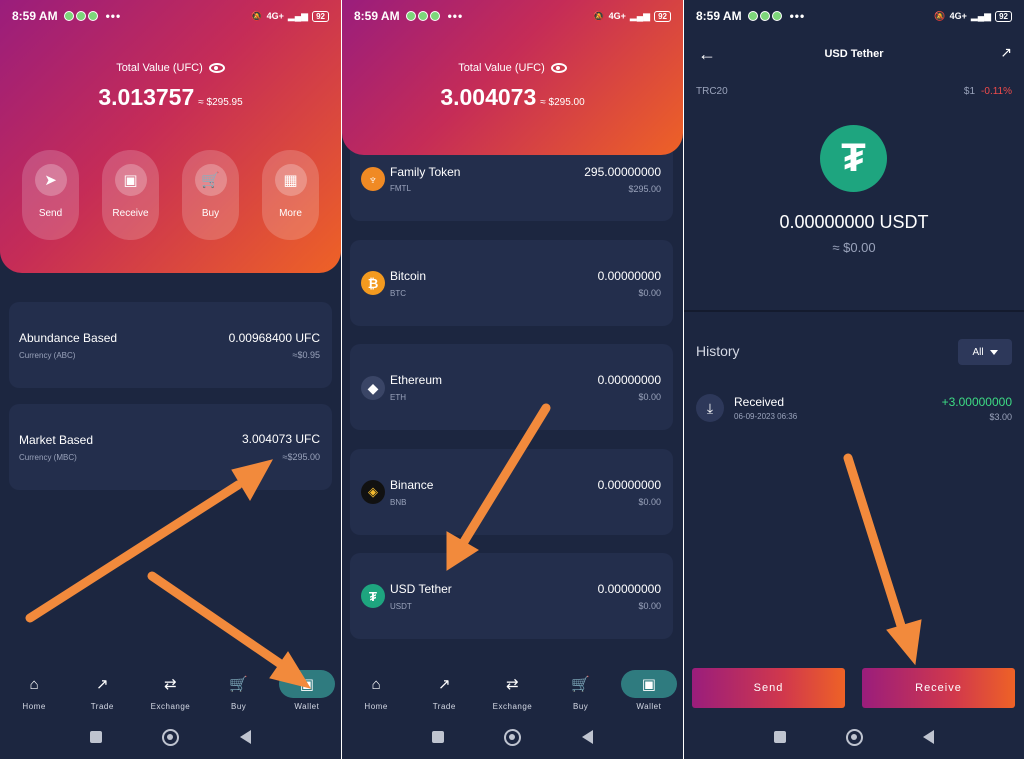  I want to click on total-fiat: ≈ $295.95, so click(220, 102).